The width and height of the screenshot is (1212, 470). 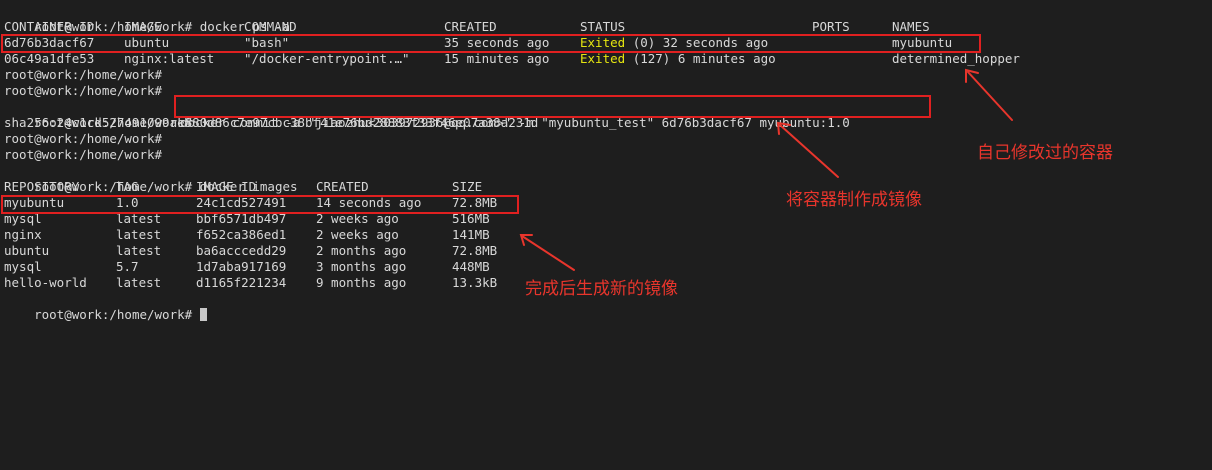 What do you see at coordinates (854, 200) in the screenshot?
I see `annotation-commit-to-image: 将容器制作成镜像` at bounding box center [854, 200].